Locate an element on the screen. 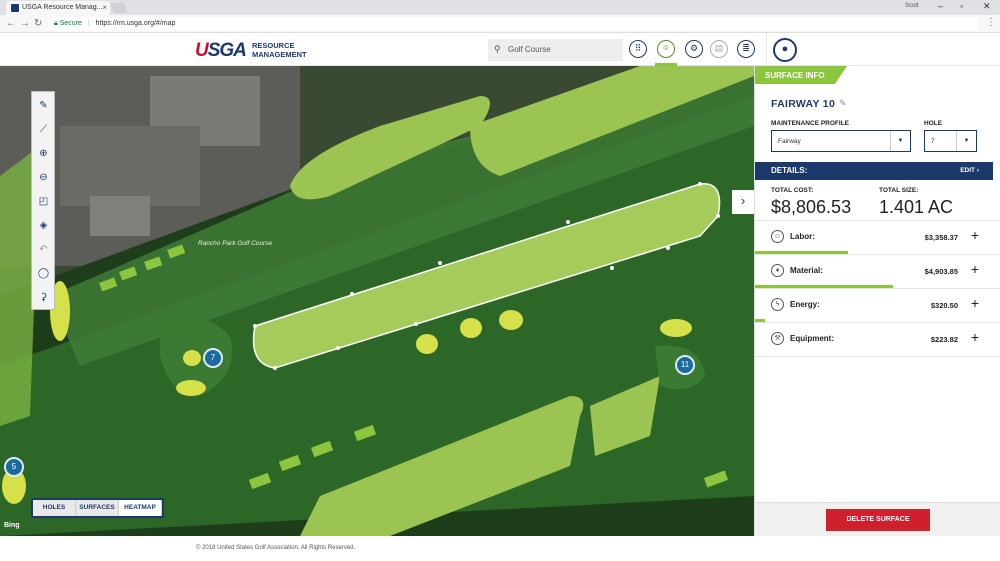 This screenshot has height=561, width=1000. lock-icon: 🔒︎ is located at coordinates (56, 23).